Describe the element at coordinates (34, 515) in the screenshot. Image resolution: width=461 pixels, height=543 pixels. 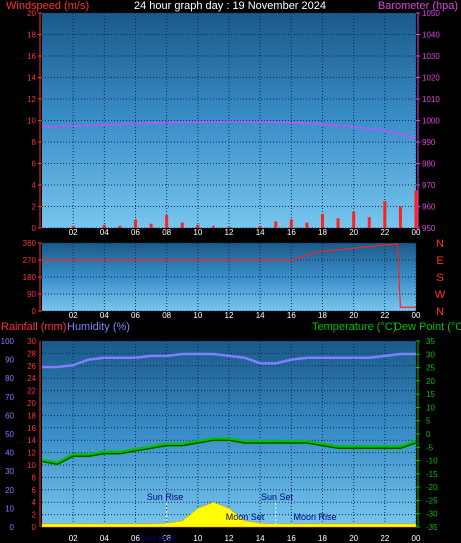
I see `rainfall-tick-label: 2` at that location.